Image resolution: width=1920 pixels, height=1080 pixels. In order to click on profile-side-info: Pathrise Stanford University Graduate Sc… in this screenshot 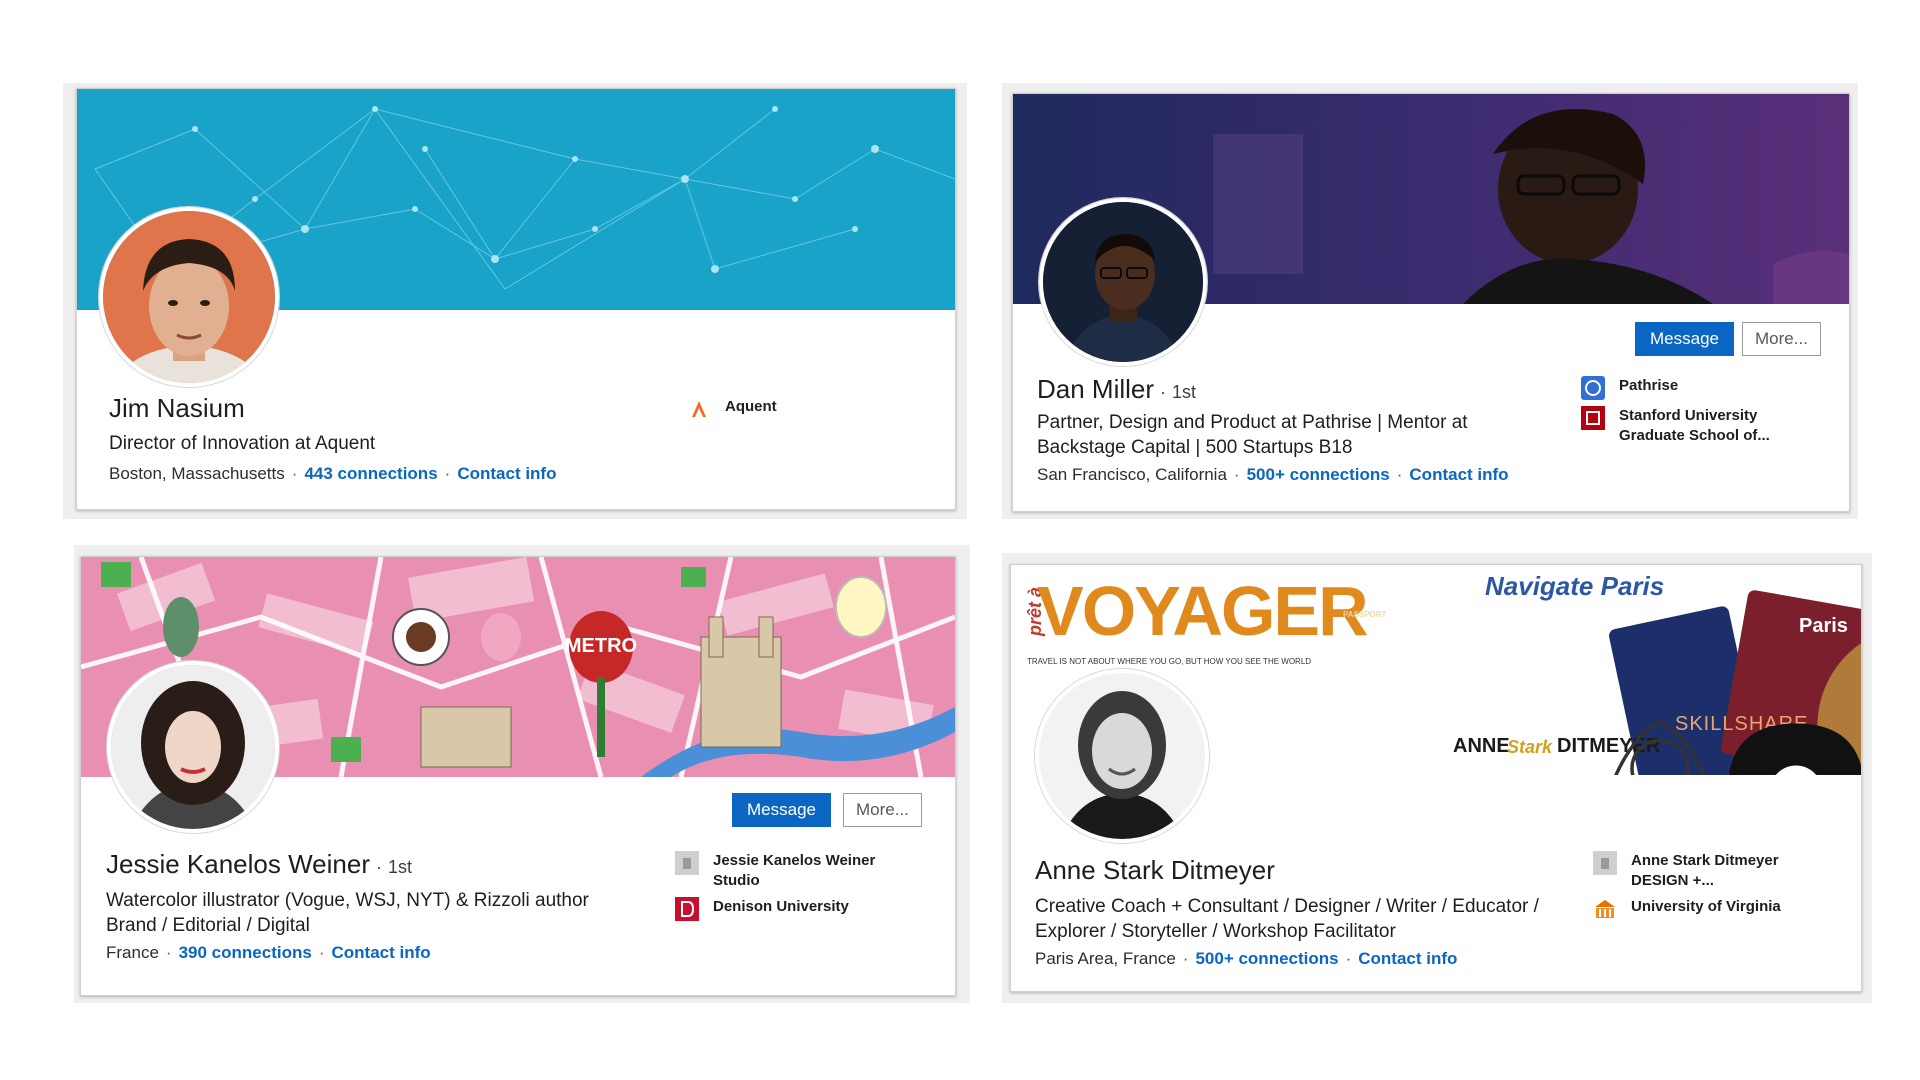, I will do `click(1691, 414)`.